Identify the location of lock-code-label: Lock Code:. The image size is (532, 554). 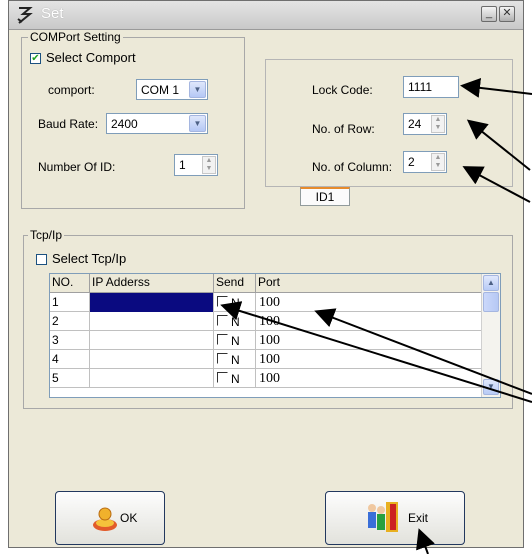
(342, 90).